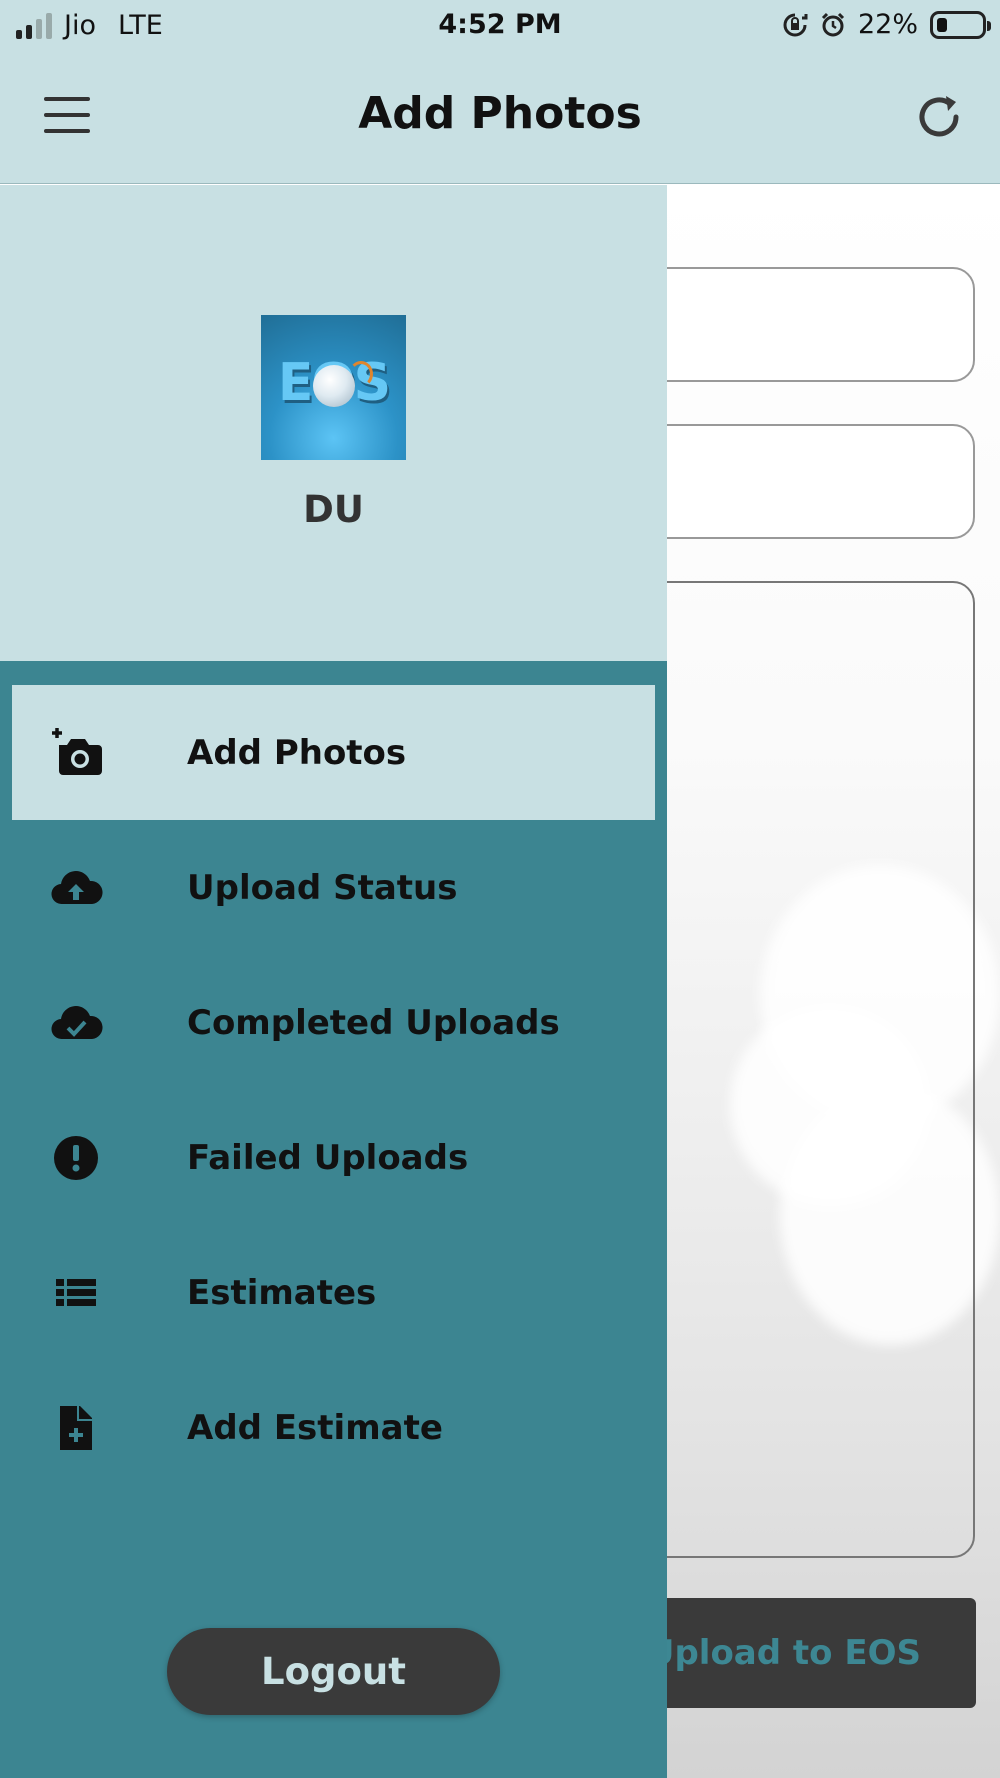  I want to click on rotation-lock-icon, so click(795, 24).